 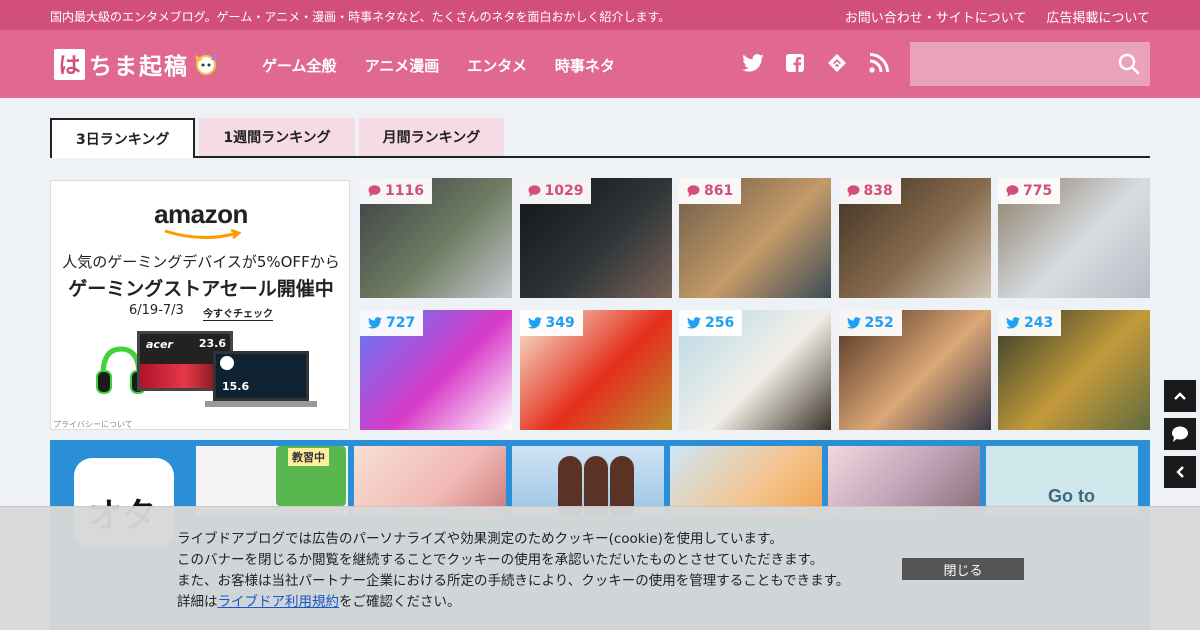 I want to click on terms-link: ライブドア利用規約, so click(x=279, y=602).